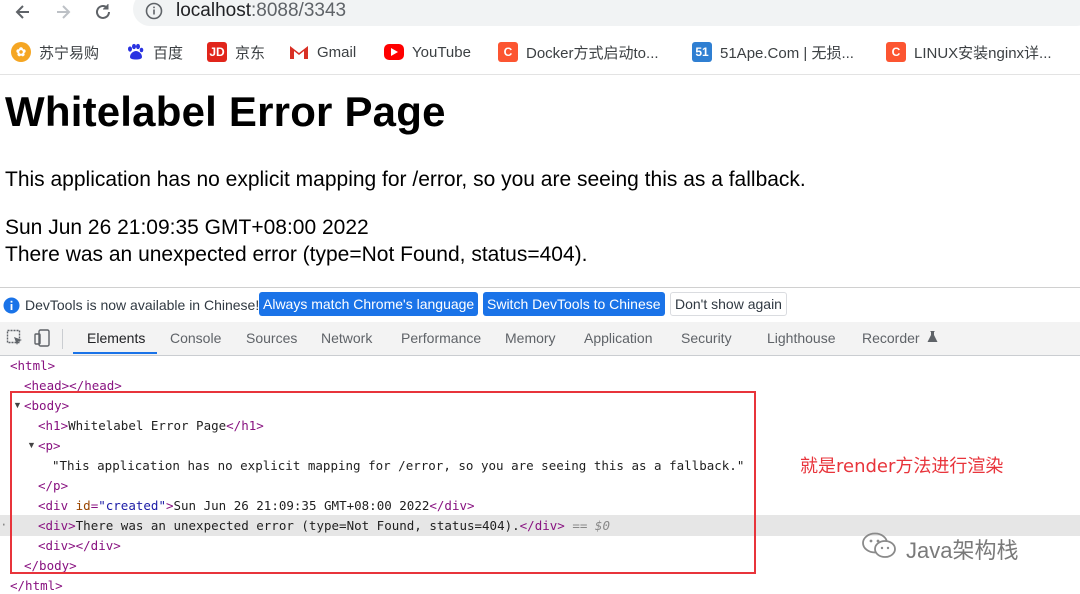  Describe the element at coordinates (69, 53) in the screenshot. I see `bookmark-label: 苏宁易购` at that location.